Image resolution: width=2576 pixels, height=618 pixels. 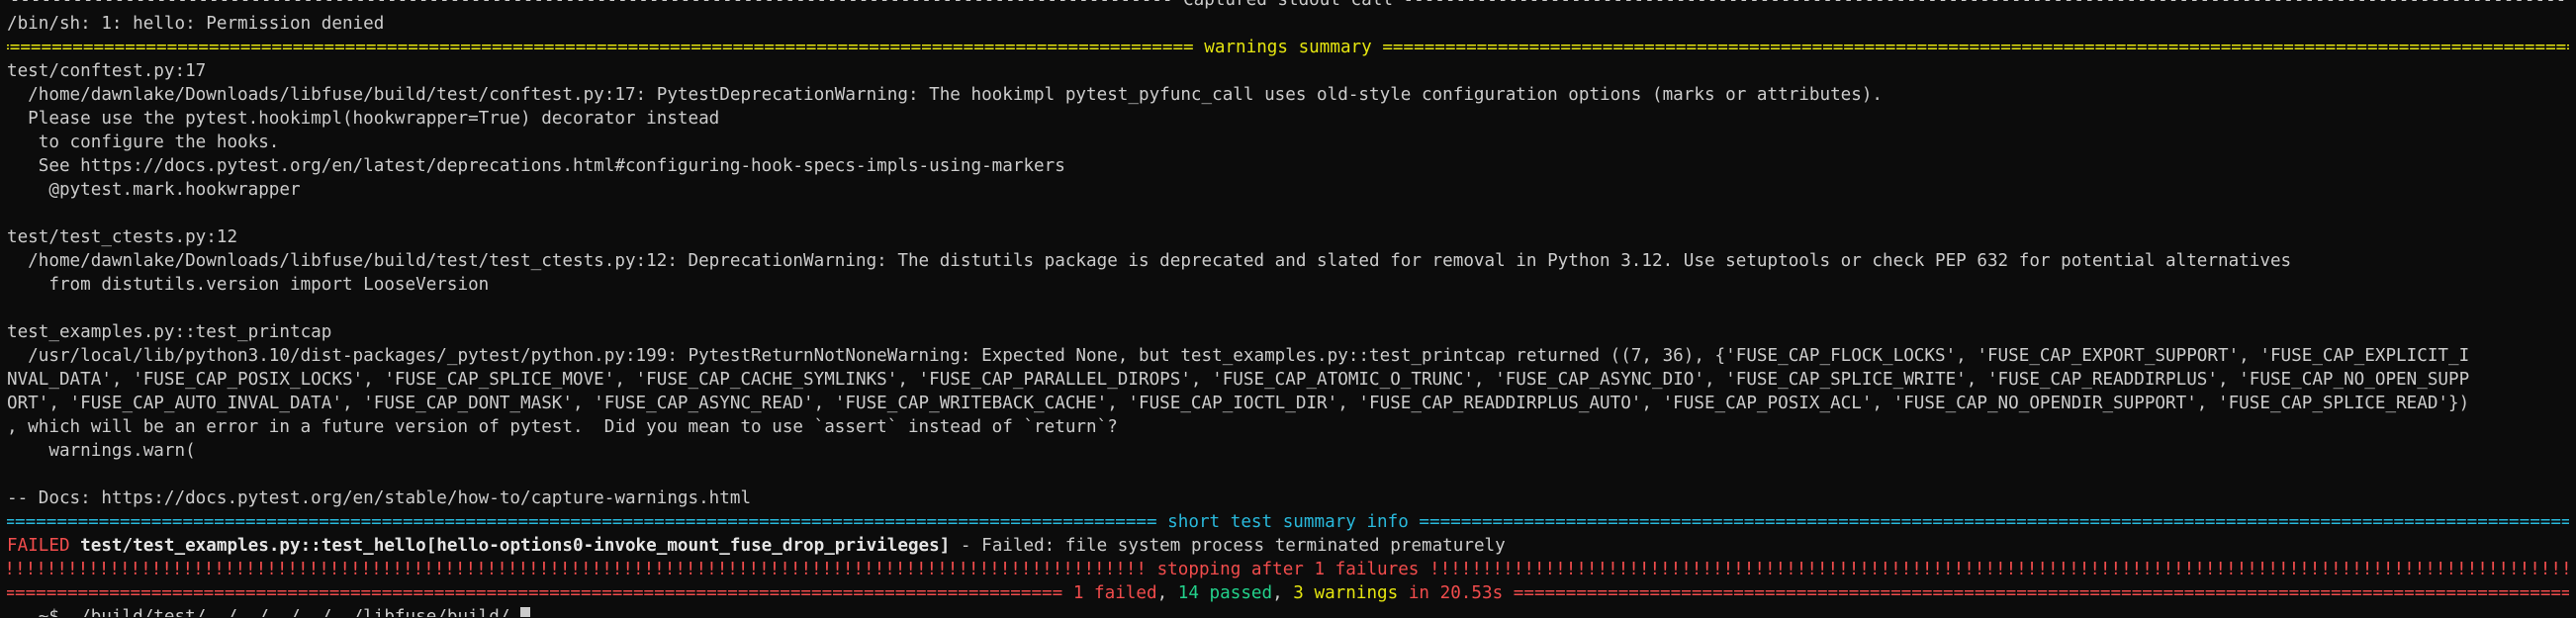 I want to click on result-passed-count: 14 passed, so click(x=1225, y=593).